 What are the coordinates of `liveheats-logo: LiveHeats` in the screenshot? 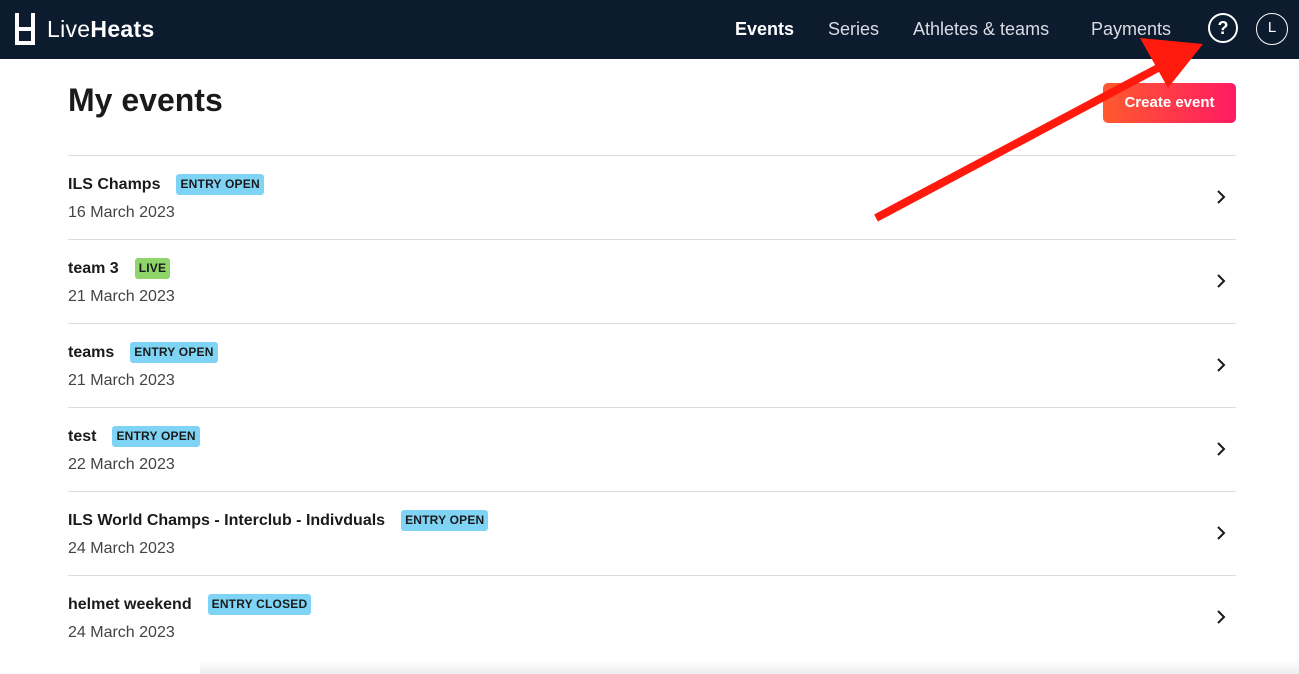 It's located at (84, 29).